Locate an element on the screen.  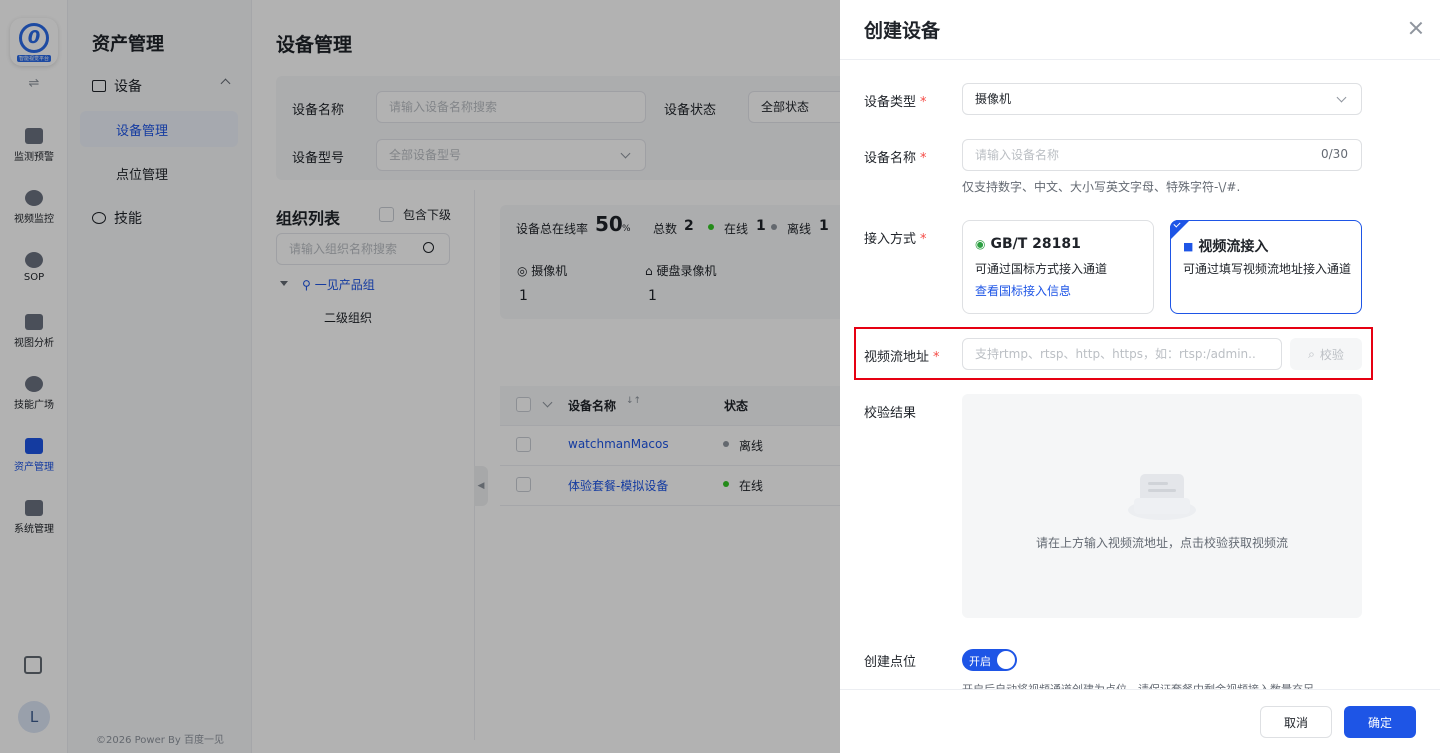
toggle-label: 开启 is located at coordinates (980, 661).